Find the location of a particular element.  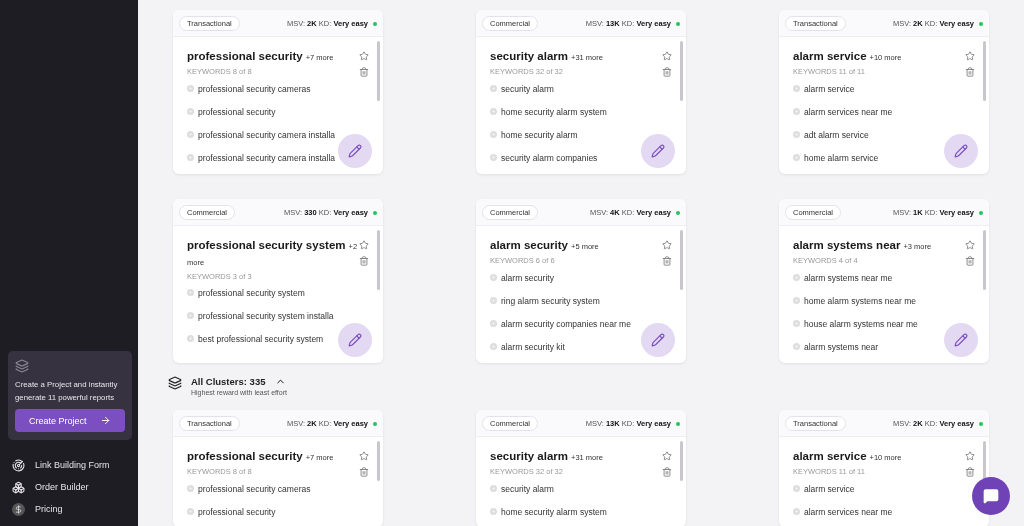

keyword-text: security alarm companies is located at coordinates (549, 157).